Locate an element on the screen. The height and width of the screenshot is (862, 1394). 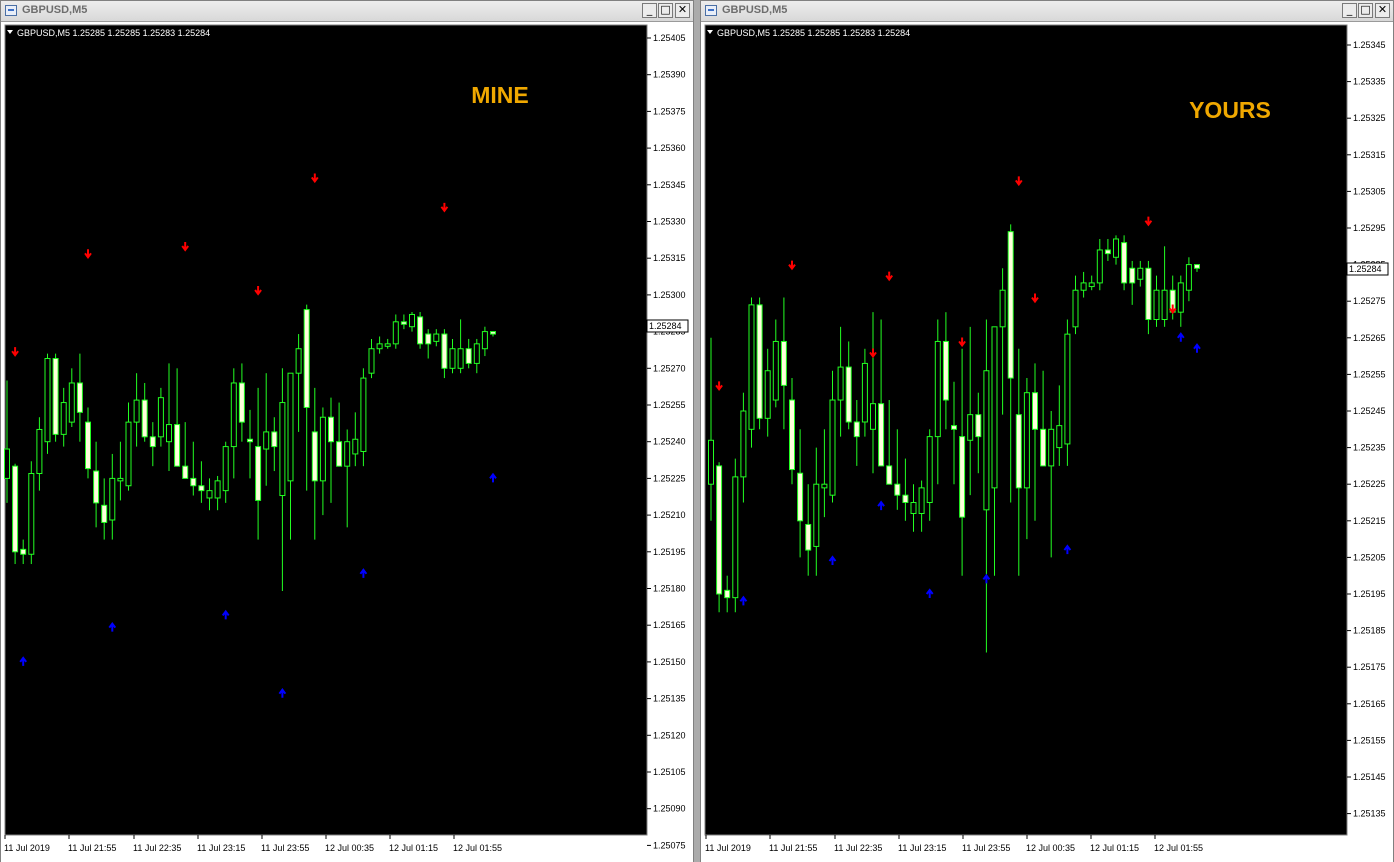
price-label: 1.25245 is located at coordinates (1369, 411).